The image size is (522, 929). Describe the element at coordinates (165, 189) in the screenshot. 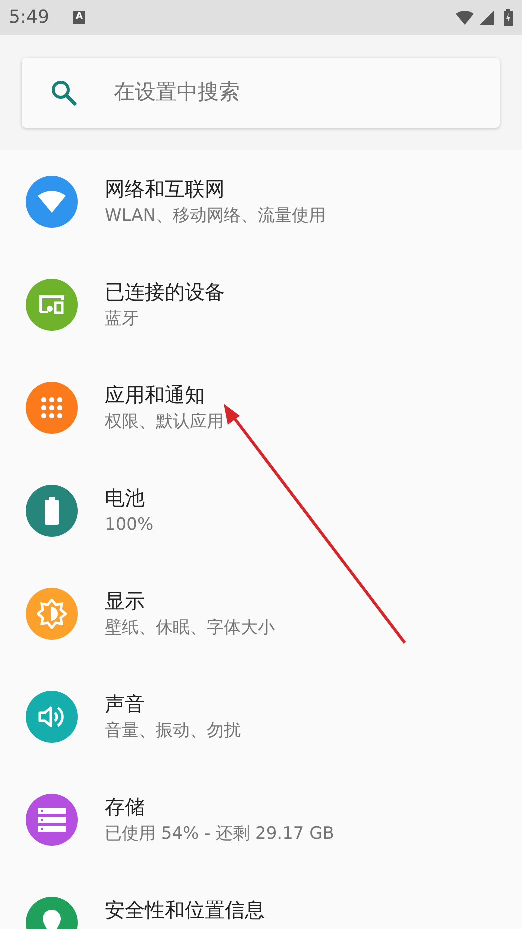

I see `item-title: 网络和互联网` at that location.